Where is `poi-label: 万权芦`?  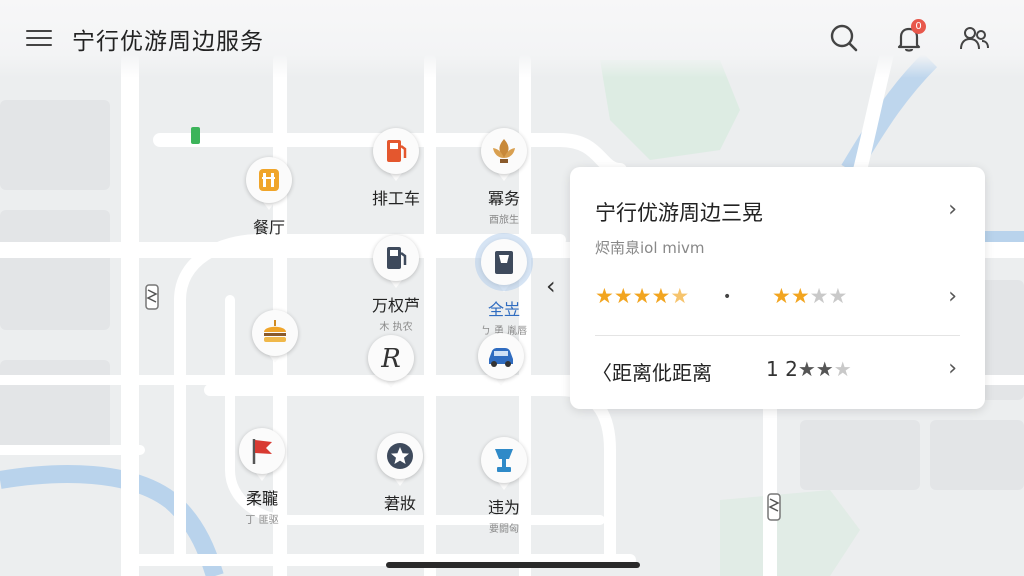
poi-label: 万权芦 is located at coordinates (395, 305).